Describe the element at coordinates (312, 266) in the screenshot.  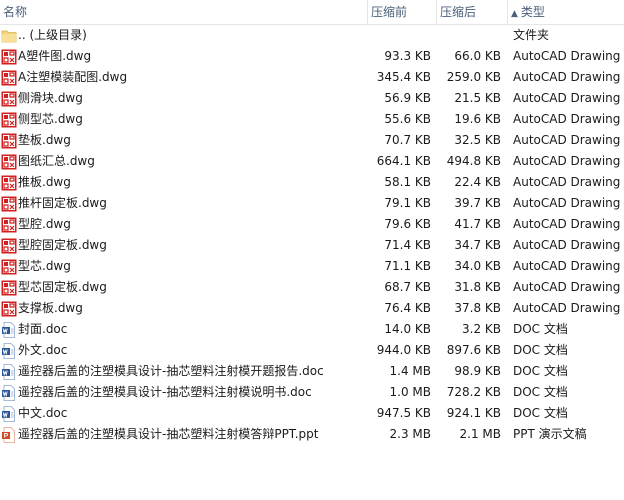
I see `file-row: 型芯.dwg 71.1 KB 34.0 KB AutoCAD Drawing` at that location.